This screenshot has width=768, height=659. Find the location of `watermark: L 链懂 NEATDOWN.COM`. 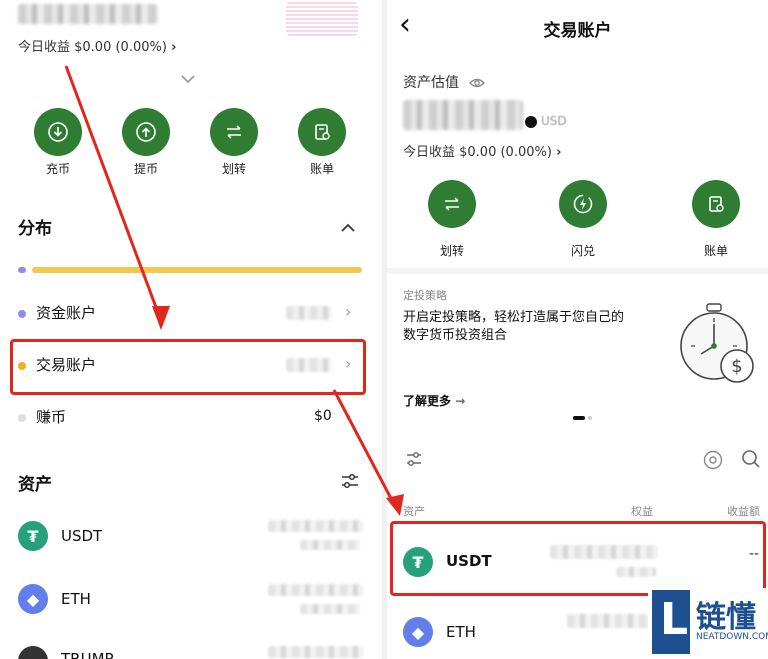

watermark: L 链懂 NEATDOWN.COM is located at coordinates (708, 623).